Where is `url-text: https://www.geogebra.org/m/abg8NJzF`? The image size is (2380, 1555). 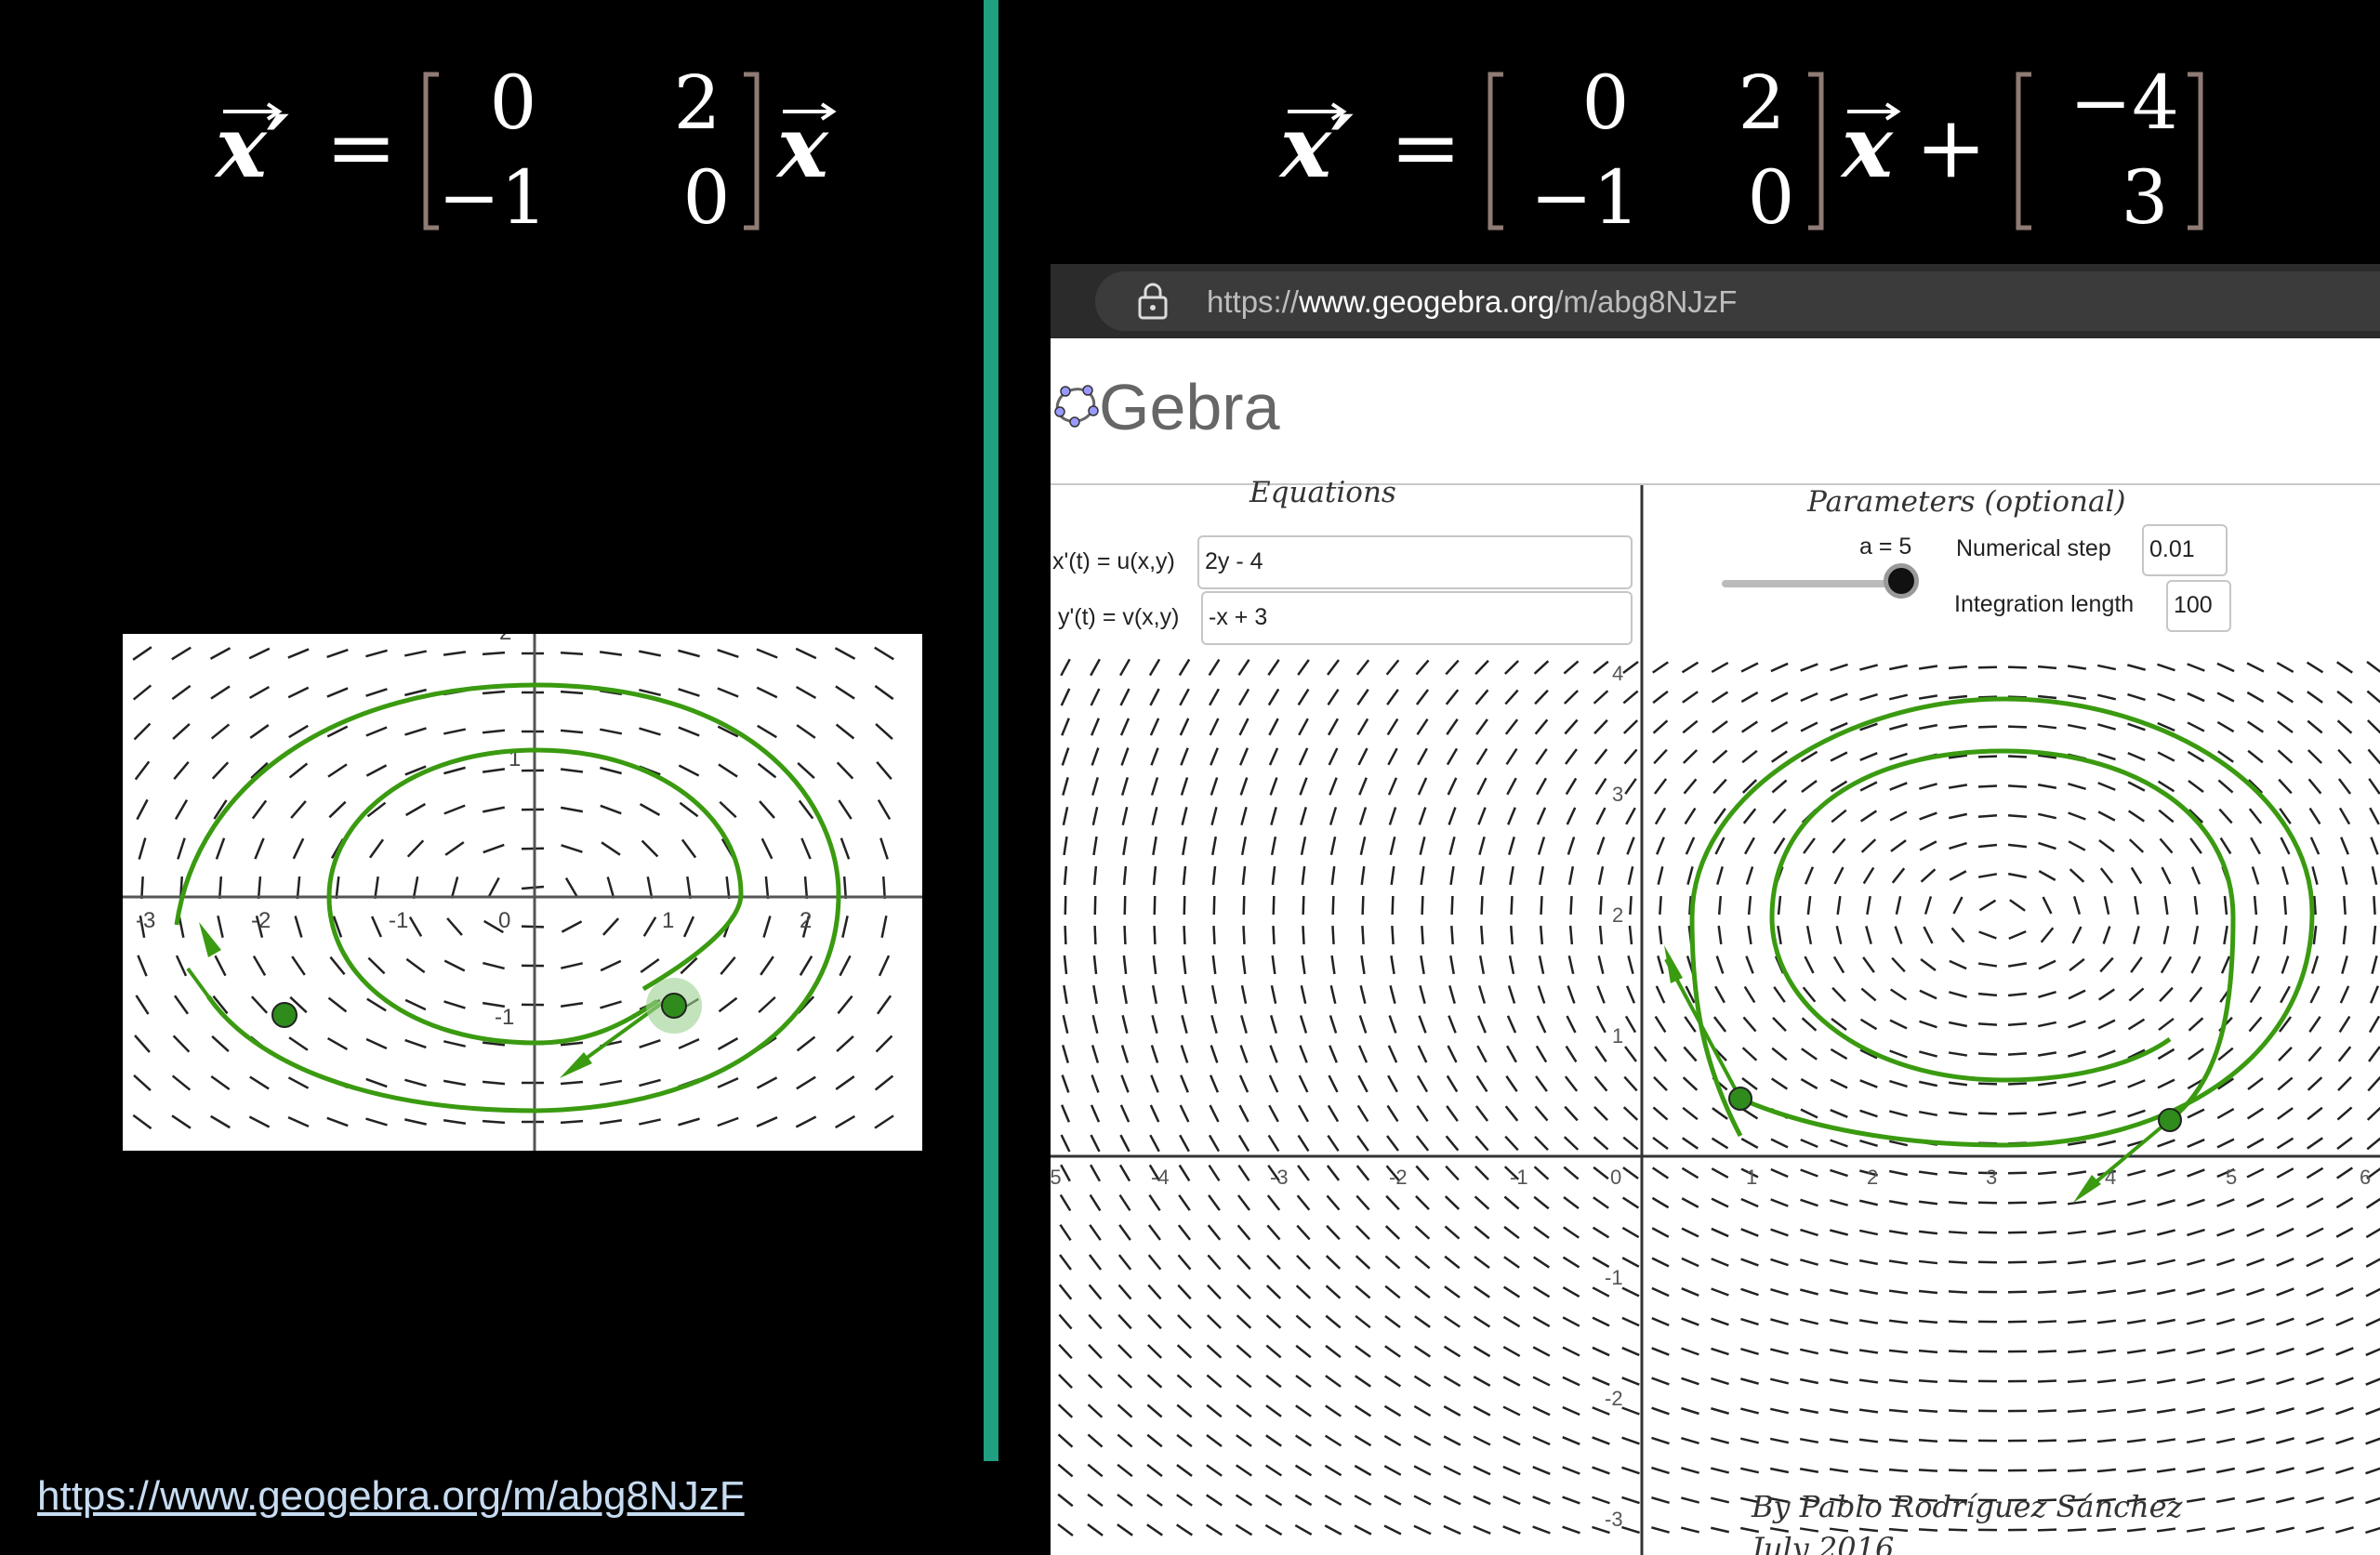
url-text: https://www.geogebra.org/m/abg8NJzF is located at coordinates (1472, 302).